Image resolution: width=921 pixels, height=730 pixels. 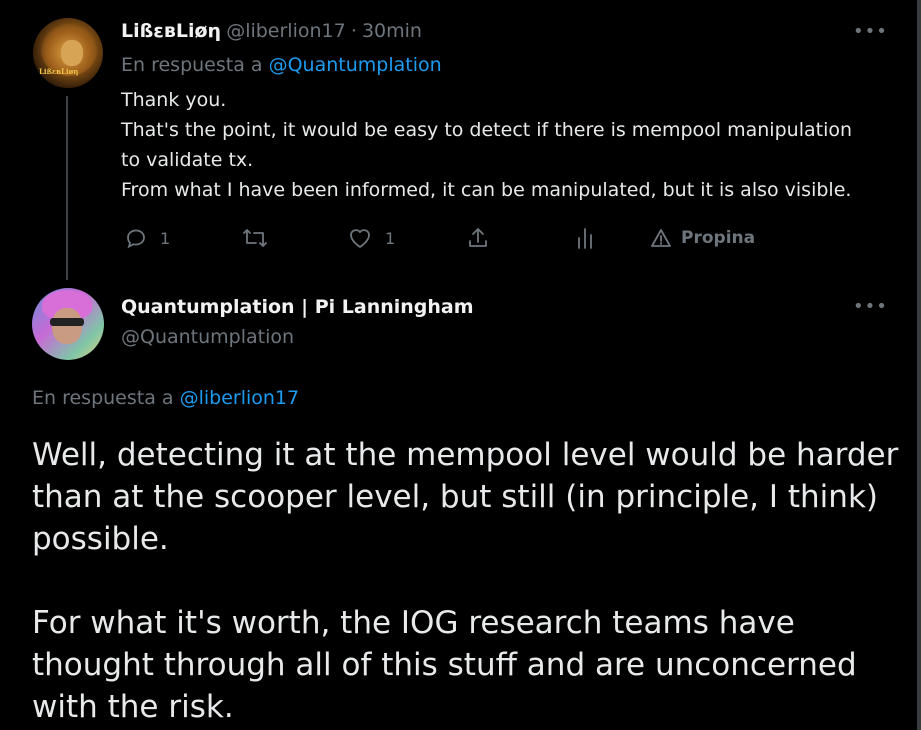 I want to click on reply-mention-link: @Quantumplation, so click(x=355, y=65).